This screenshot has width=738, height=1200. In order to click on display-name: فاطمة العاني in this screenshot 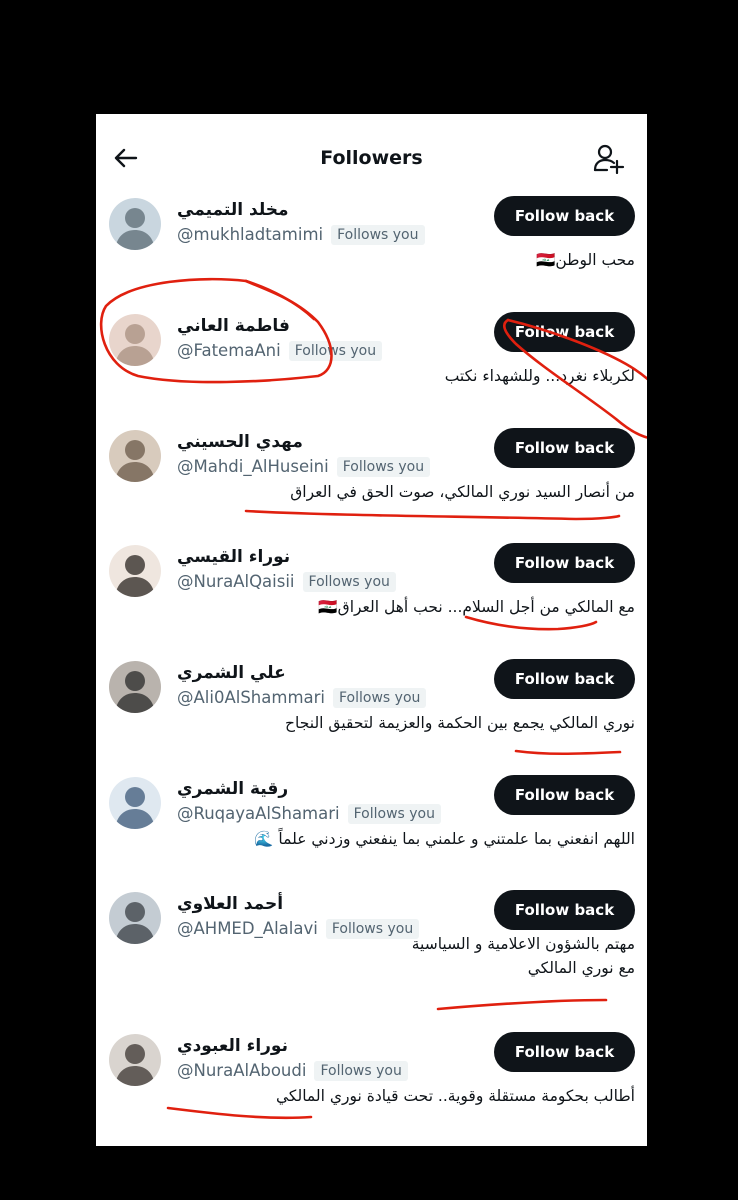, I will do `click(233, 326)`.